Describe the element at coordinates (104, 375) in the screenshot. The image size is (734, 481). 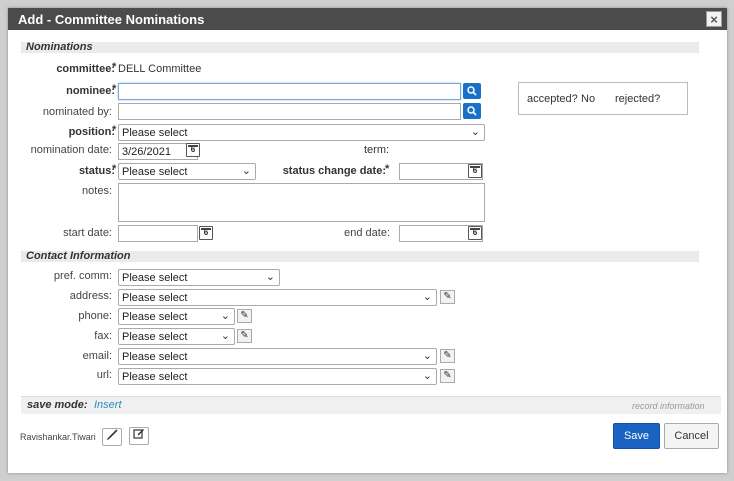
I see `url-label: url:` at that location.